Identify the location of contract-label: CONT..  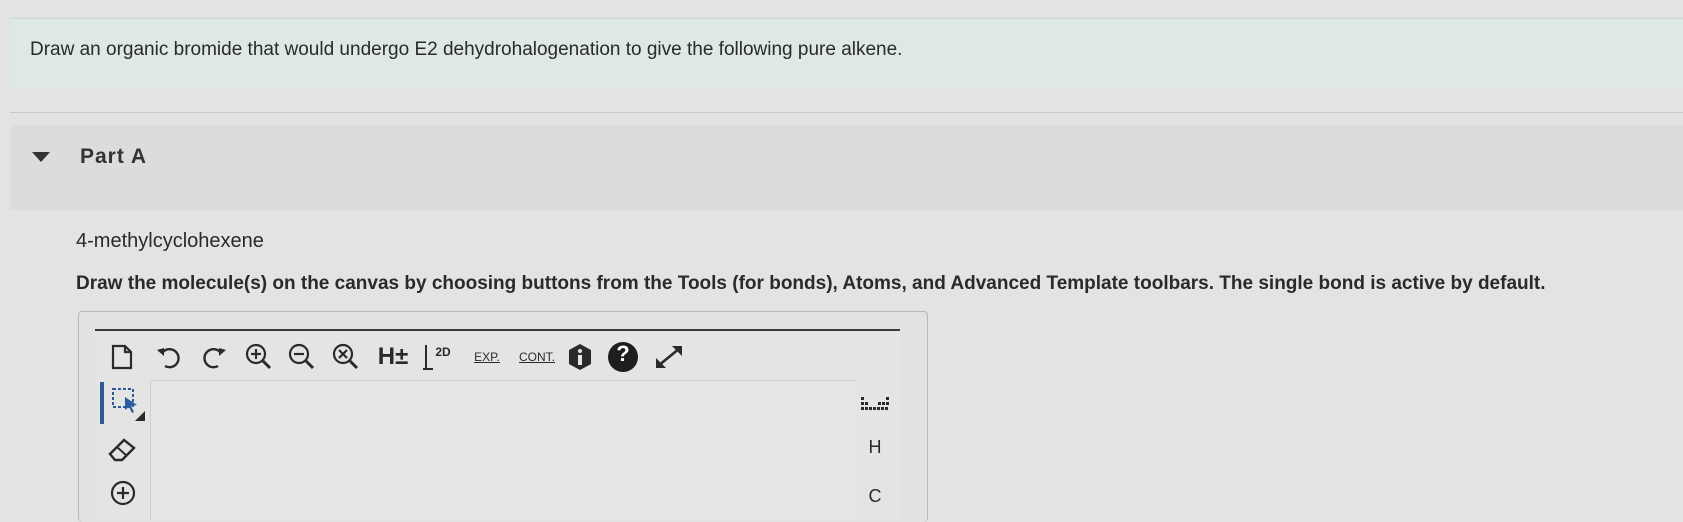
(537, 357).